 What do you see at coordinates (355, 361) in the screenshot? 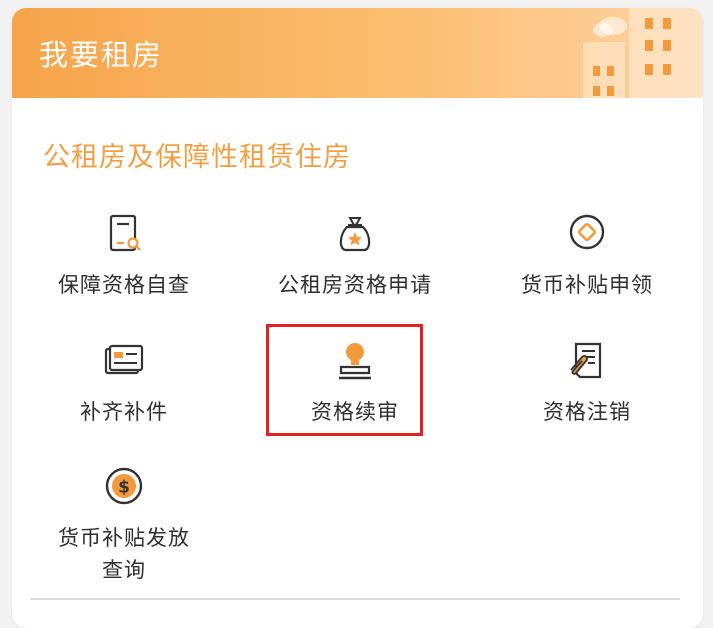
I see `stamp-icon` at bounding box center [355, 361].